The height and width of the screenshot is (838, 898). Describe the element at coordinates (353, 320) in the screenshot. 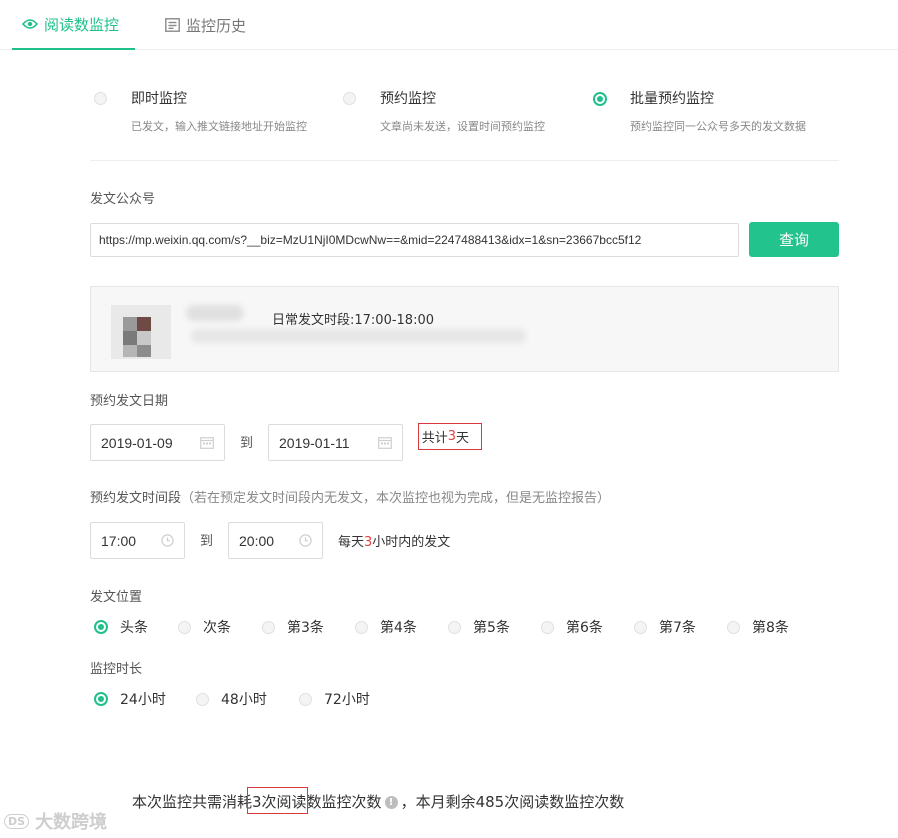

I see `daily-post-time: 日常发文时段:17:00-18:00` at that location.